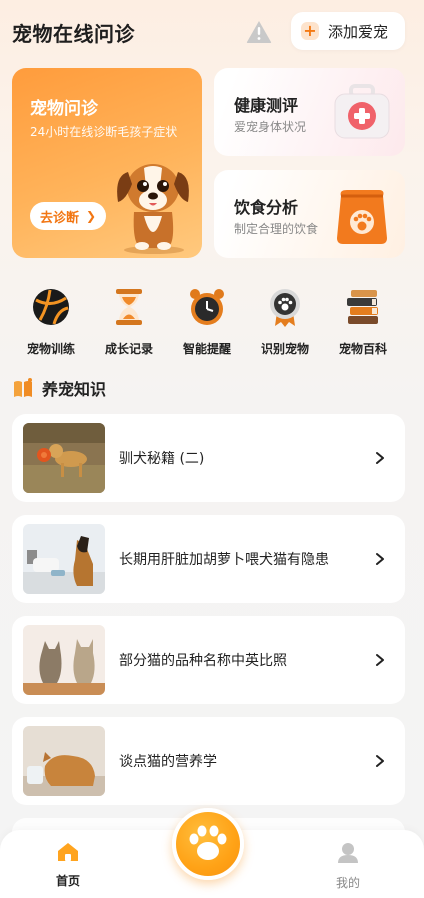 Image resolution: width=424 pixels, height=898 pixels. Describe the element at coordinates (129, 307) in the screenshot. I see `hourglass-icon` at that location.